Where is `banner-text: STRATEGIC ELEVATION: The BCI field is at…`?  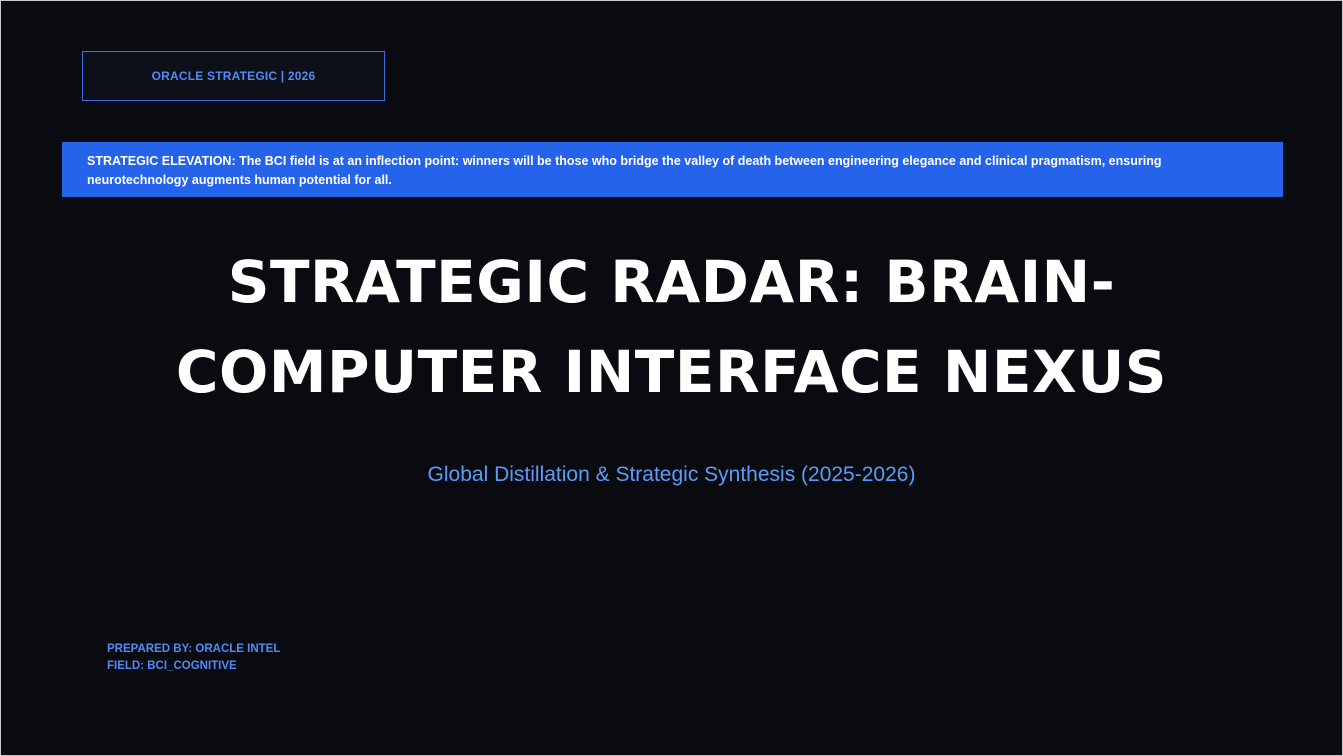
banner-text: STRATEGIC ELEVATION: The BCI field is at… is located at coordinates (624, 170).